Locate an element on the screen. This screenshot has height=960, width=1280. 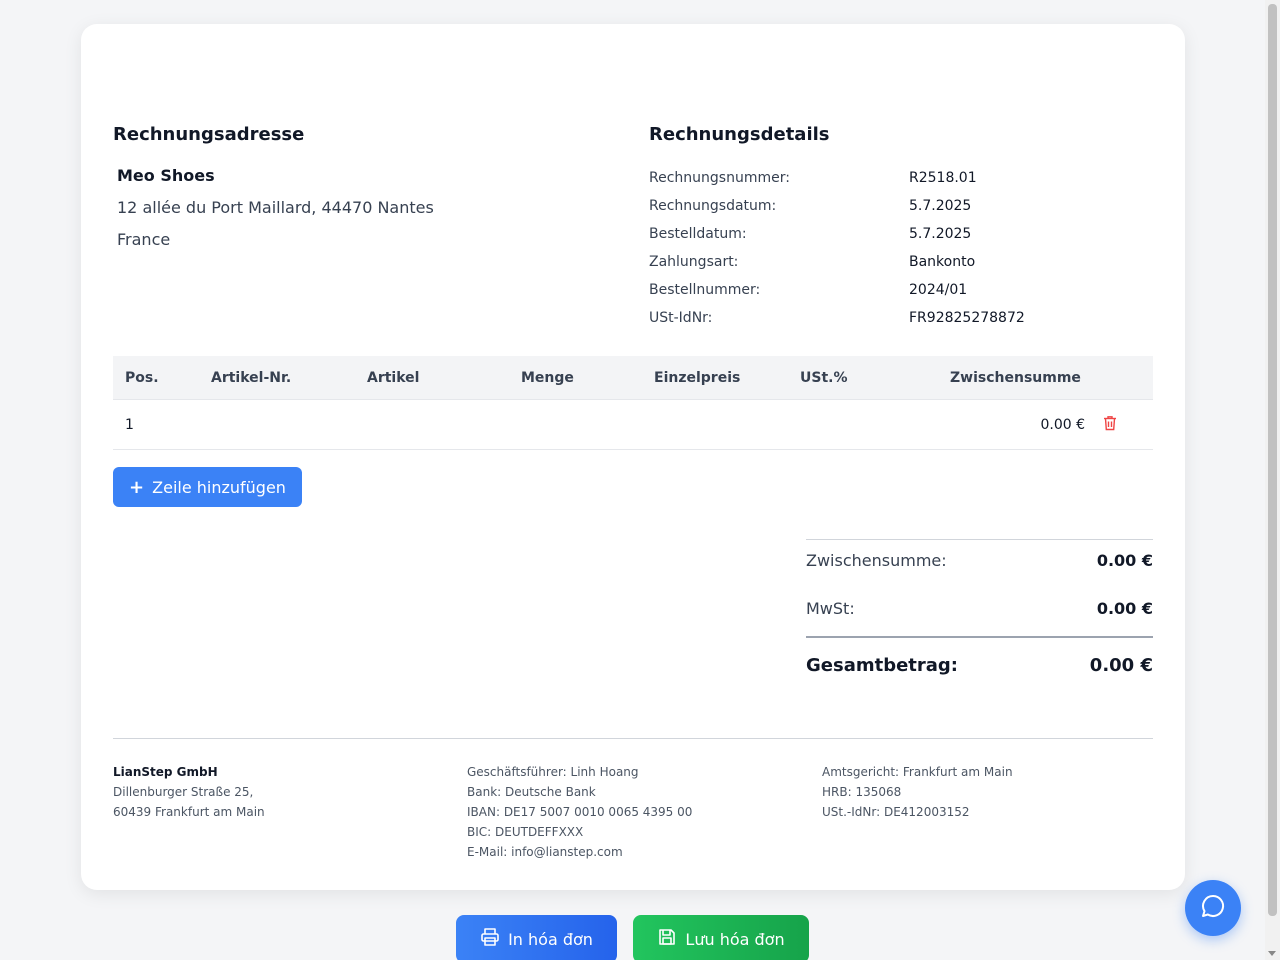
iban: IBAN: DE17 5007 0010 0065 4395 00 is located at coordinates (580, 812).